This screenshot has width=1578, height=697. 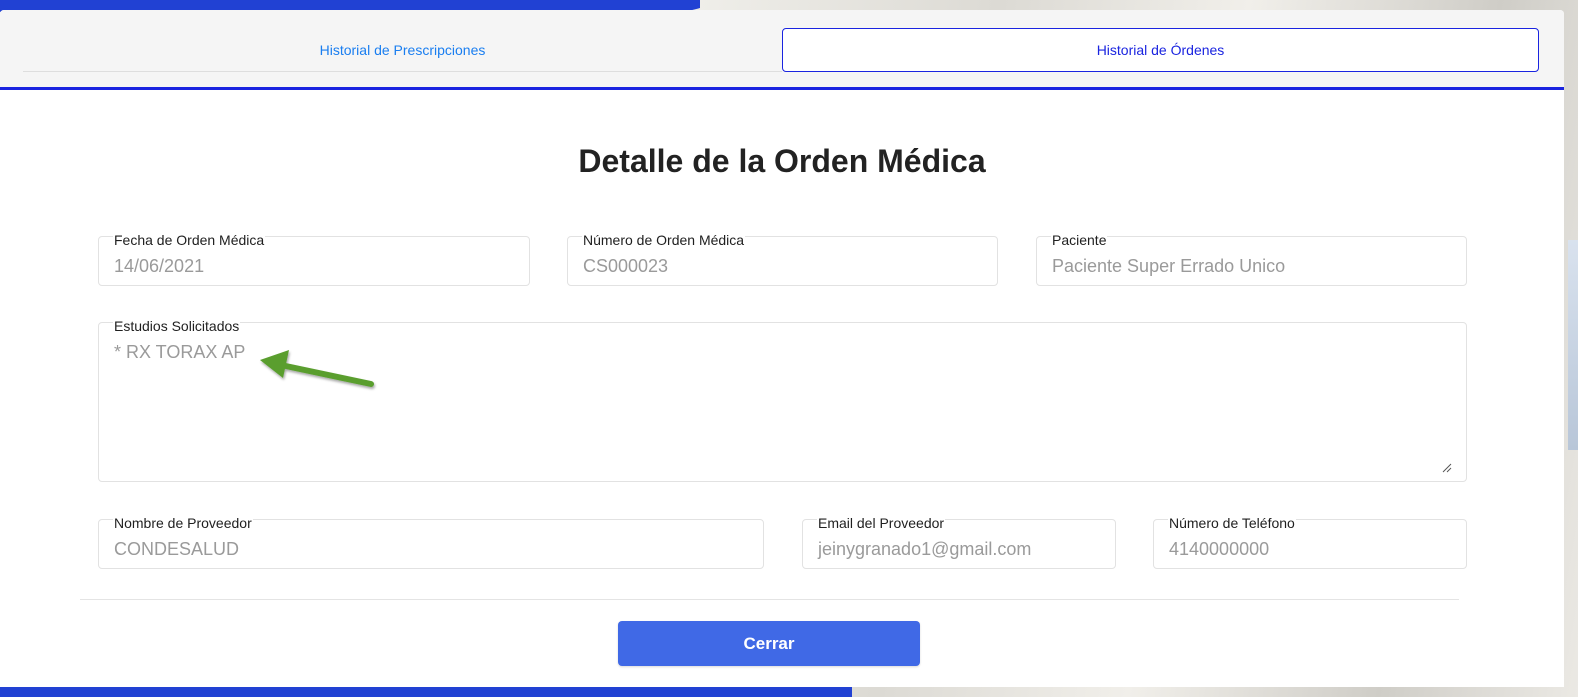 What do you see at coordinates (782, 259) in the screenshot?
I see `order-number-field: Número de Orden Médica CS000023` at bounding box center [782, 259].